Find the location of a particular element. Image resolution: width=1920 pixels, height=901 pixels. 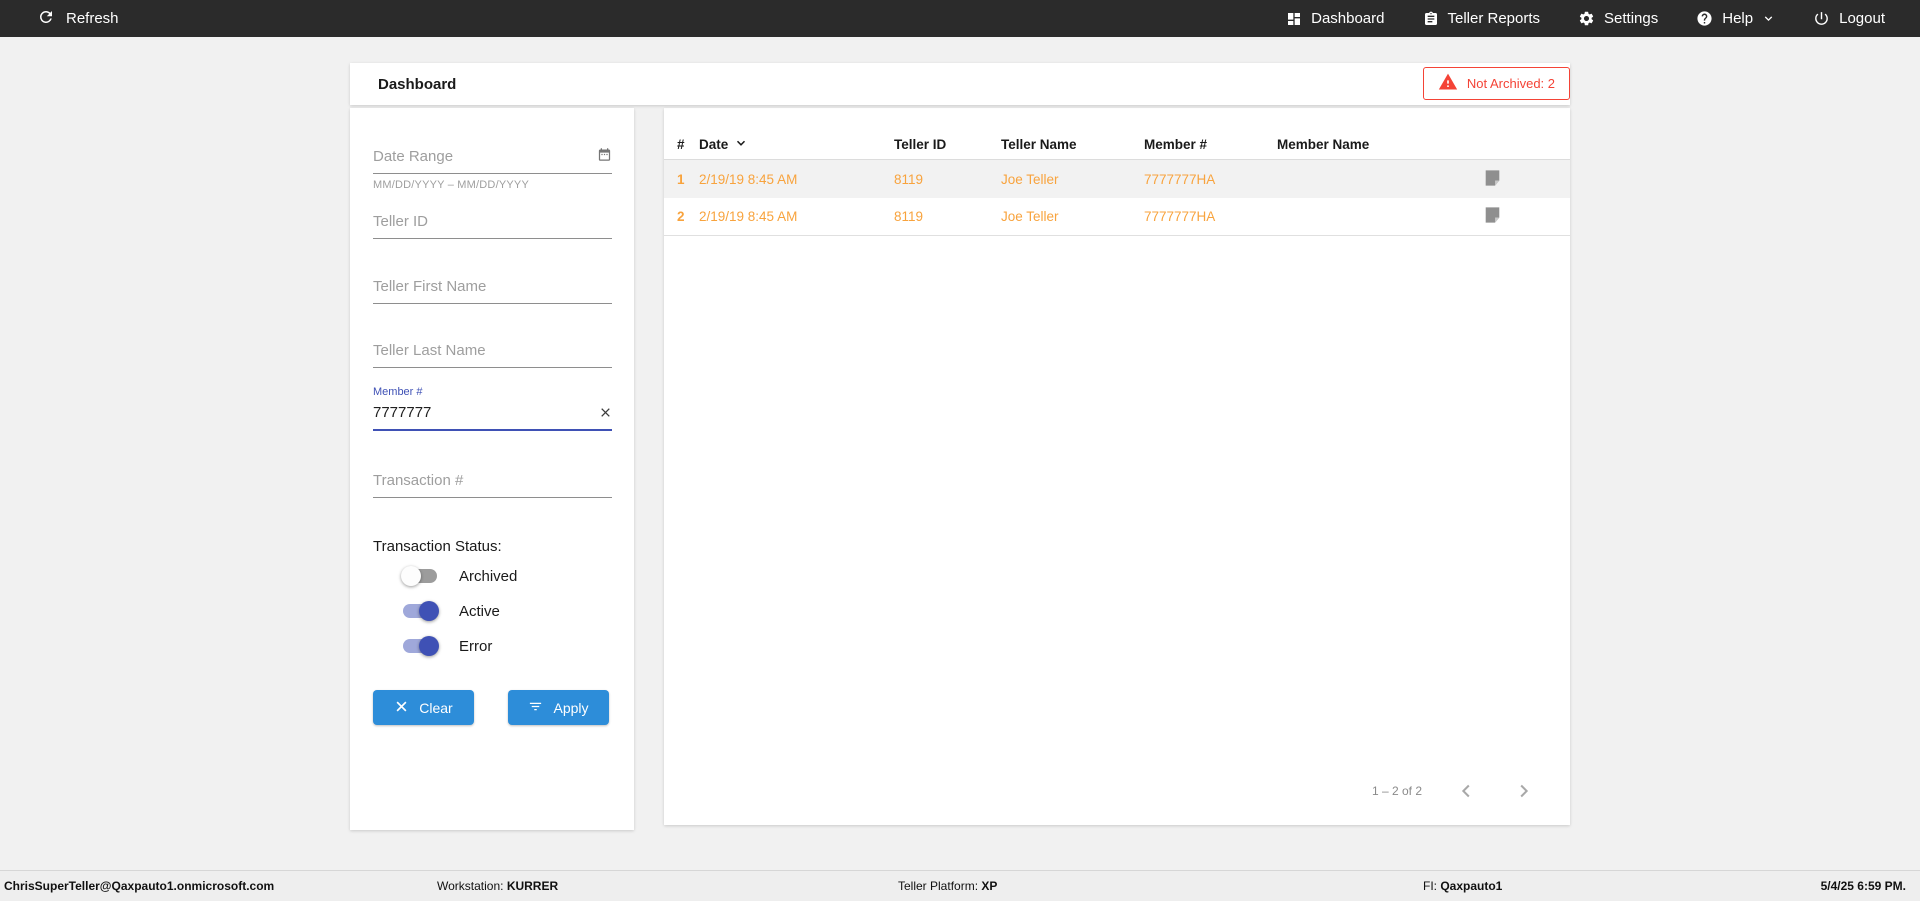

error-switch is located at coordinates (421, 646).